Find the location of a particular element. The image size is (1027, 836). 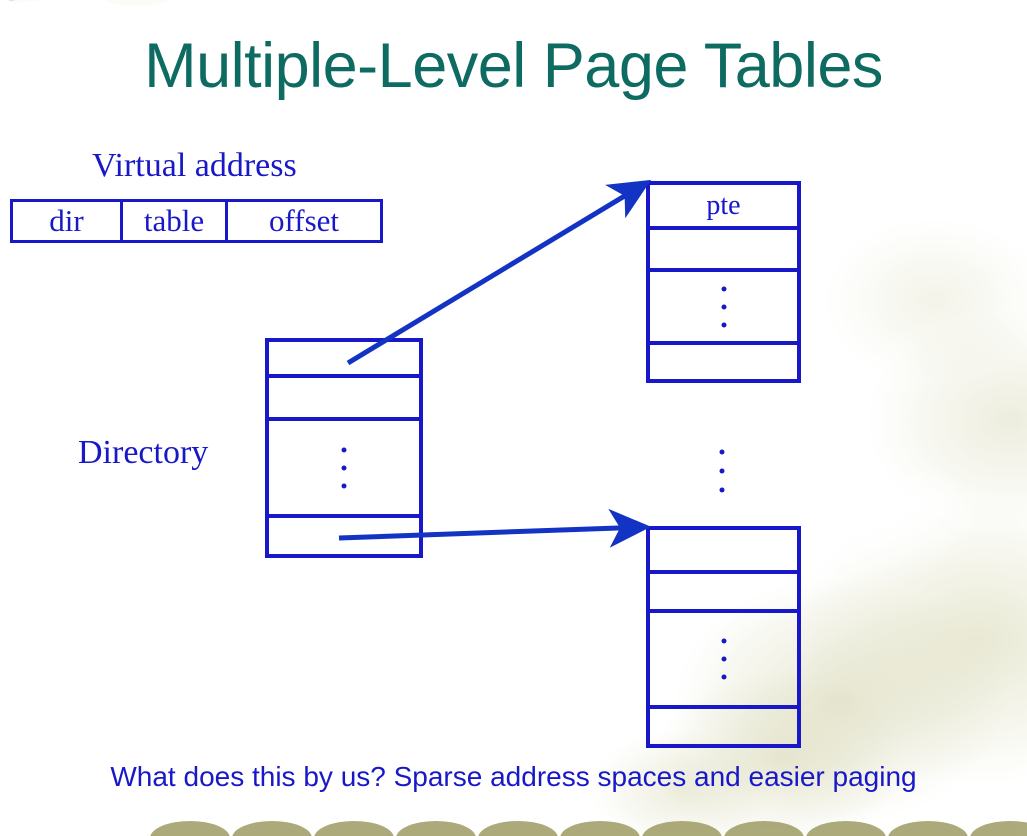

address-field-dir: dir is located at coordinates (68, 221).